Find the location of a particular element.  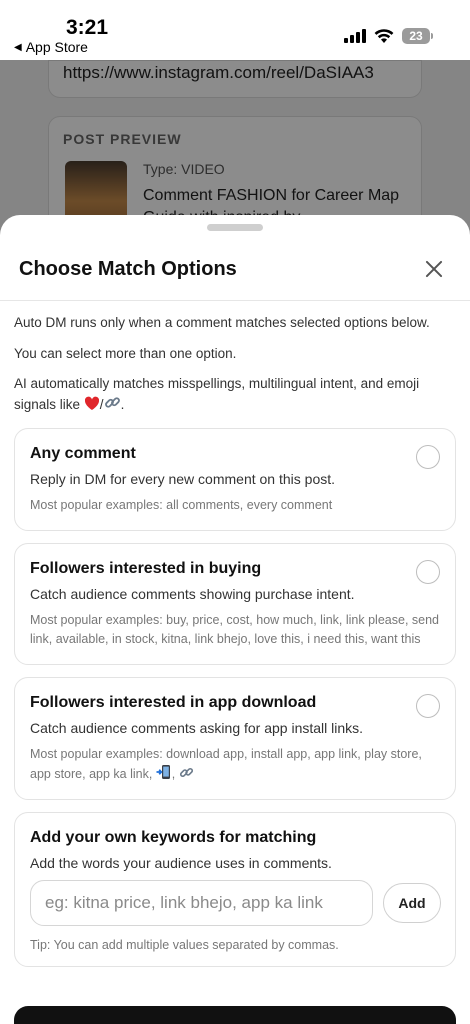

intro-text-2: You can select more than one option. is located at coordinates (125, 353).